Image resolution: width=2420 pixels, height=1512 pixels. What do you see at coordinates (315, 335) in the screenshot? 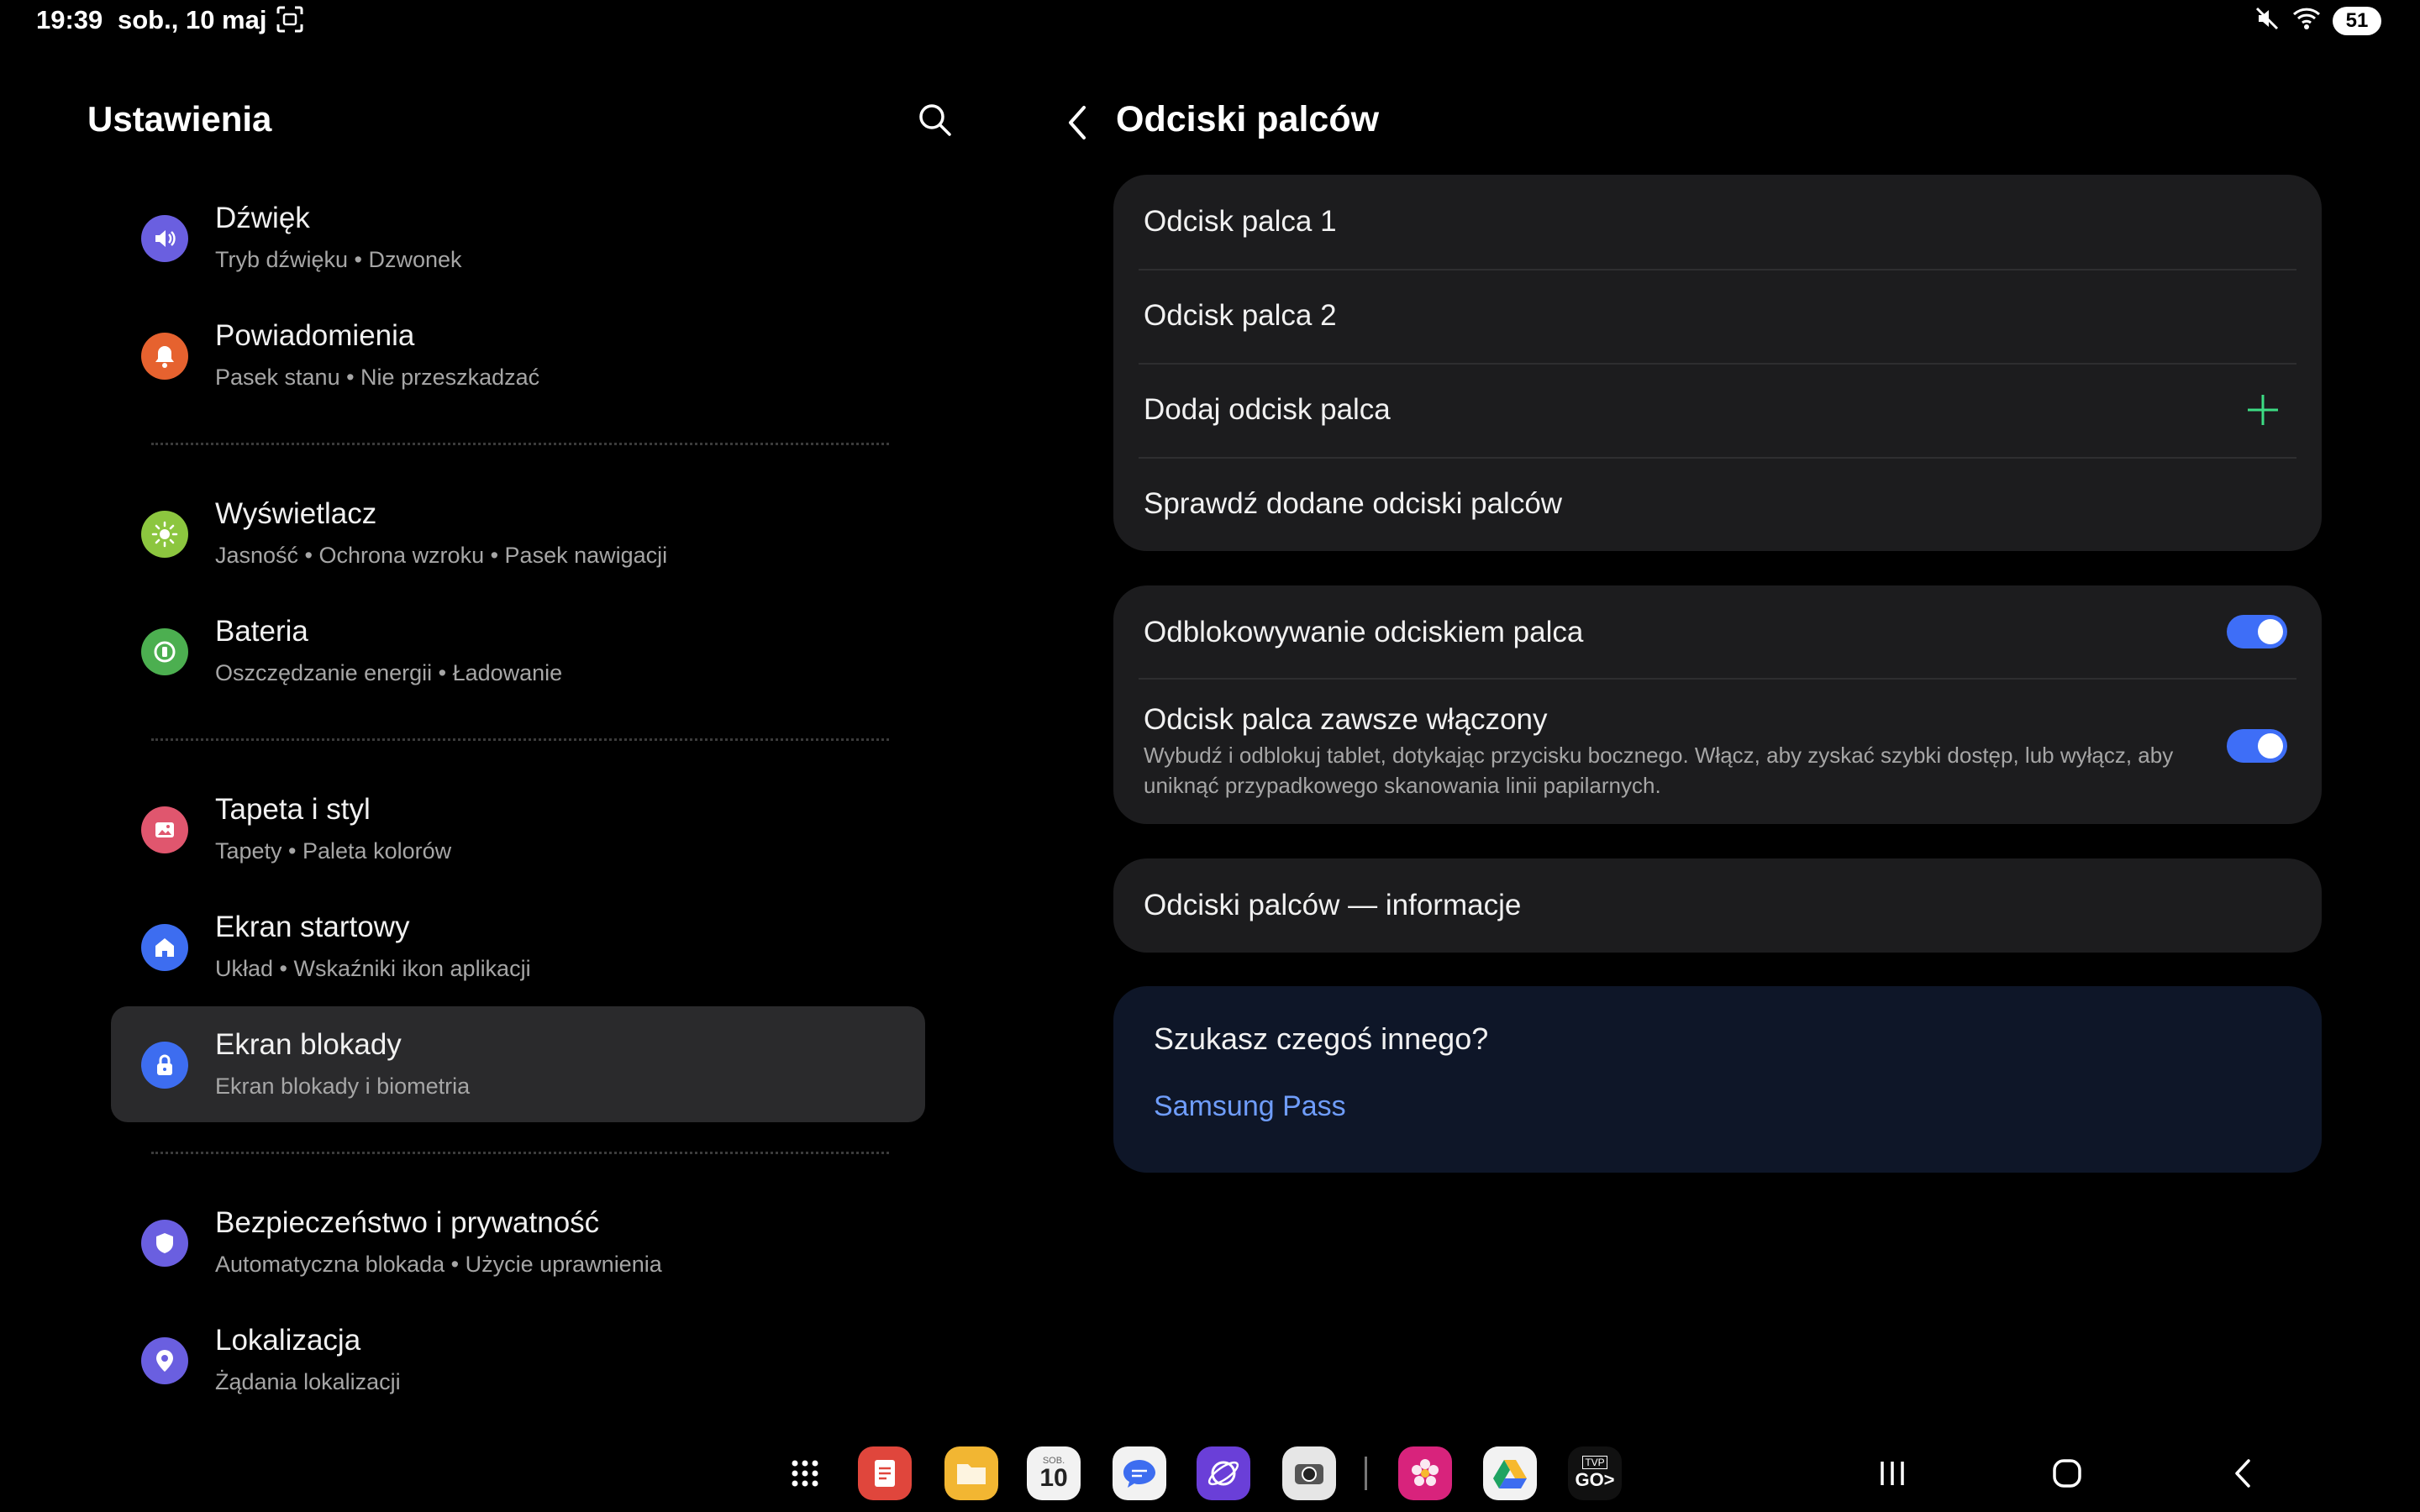
I see `settings-item-title: Powiadomienia` at bounding box center [315, 335].